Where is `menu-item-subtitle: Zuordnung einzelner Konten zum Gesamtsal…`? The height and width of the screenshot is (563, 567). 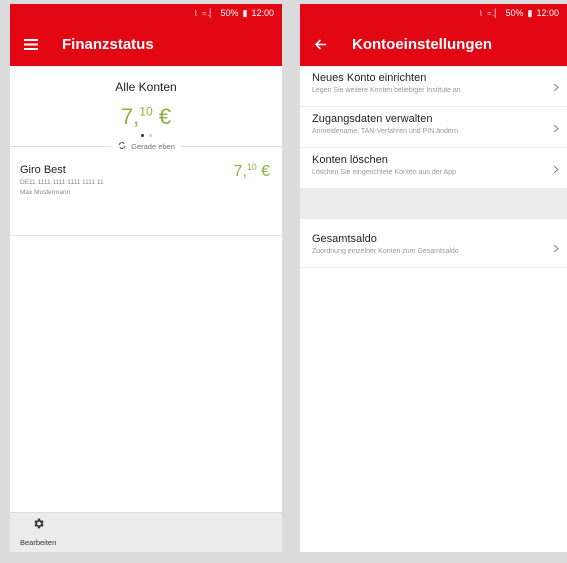
menu-item-subtitle: Zuordnung einzelner Konten zum Gesamtsal… is located at coordinates (385, 251).